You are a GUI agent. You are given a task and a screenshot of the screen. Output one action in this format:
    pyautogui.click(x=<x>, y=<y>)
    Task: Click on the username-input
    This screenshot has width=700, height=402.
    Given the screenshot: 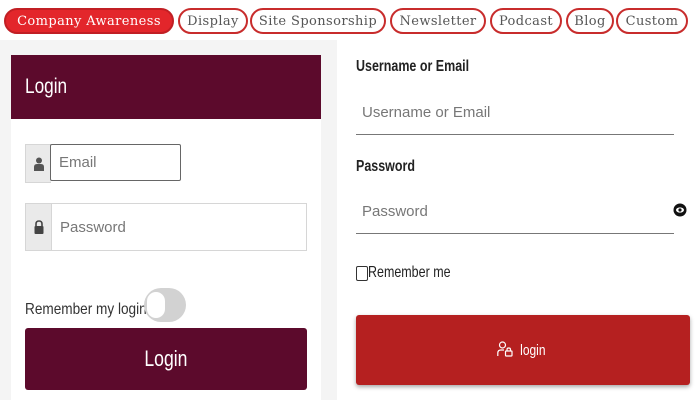 What is the action you would take?
    pyautogui.click(x=515, y=112)
    